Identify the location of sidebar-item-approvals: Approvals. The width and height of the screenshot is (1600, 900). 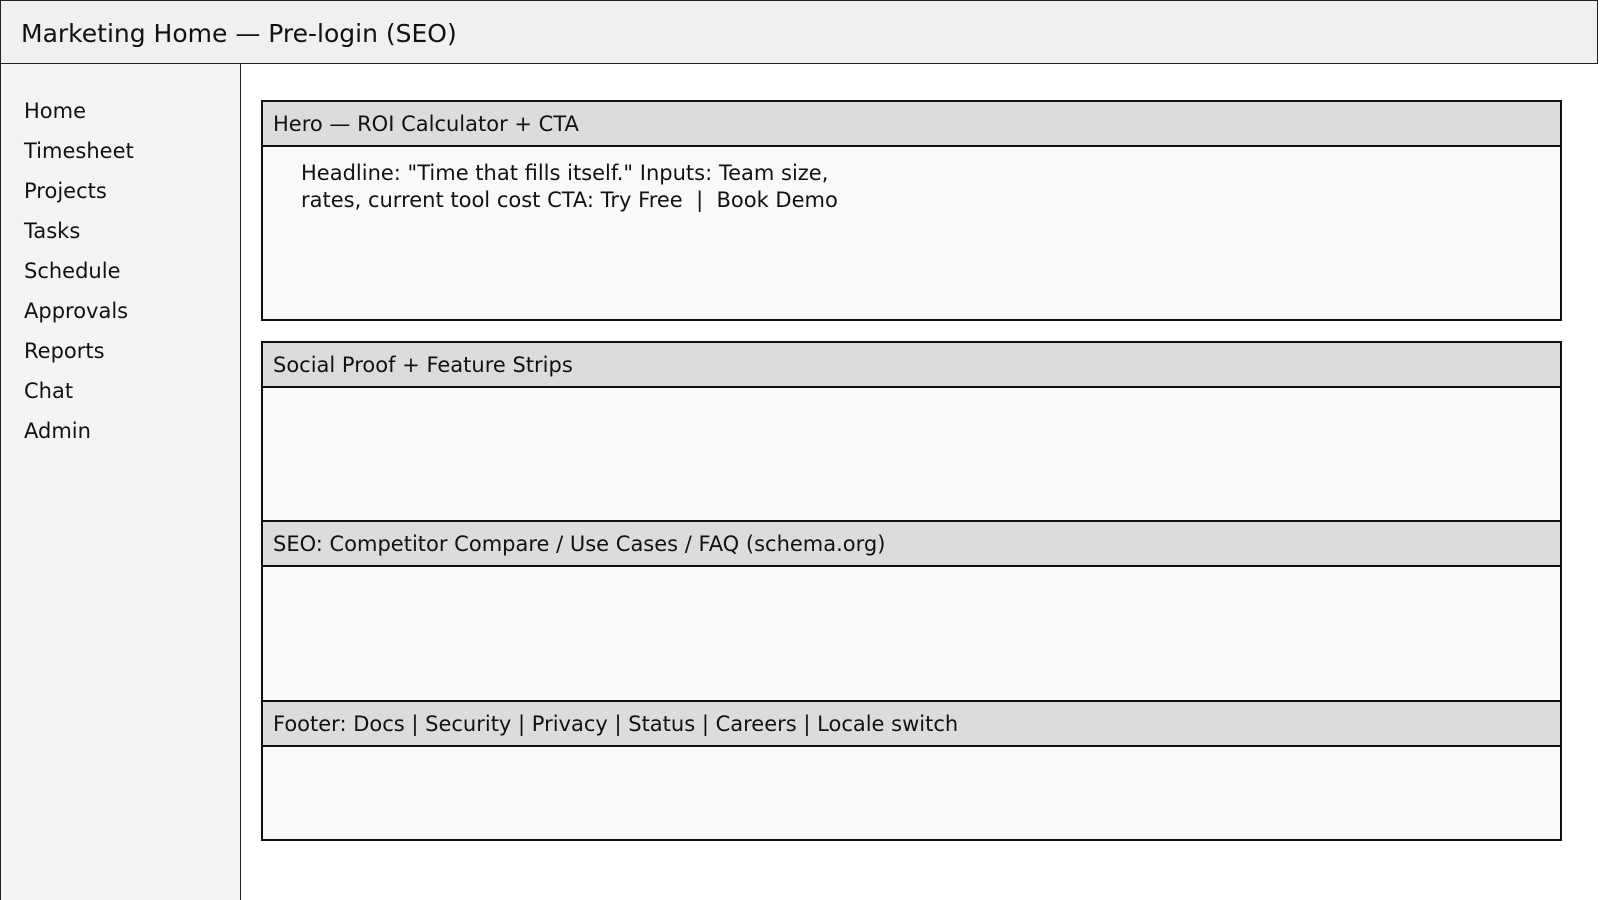
(76, 311).